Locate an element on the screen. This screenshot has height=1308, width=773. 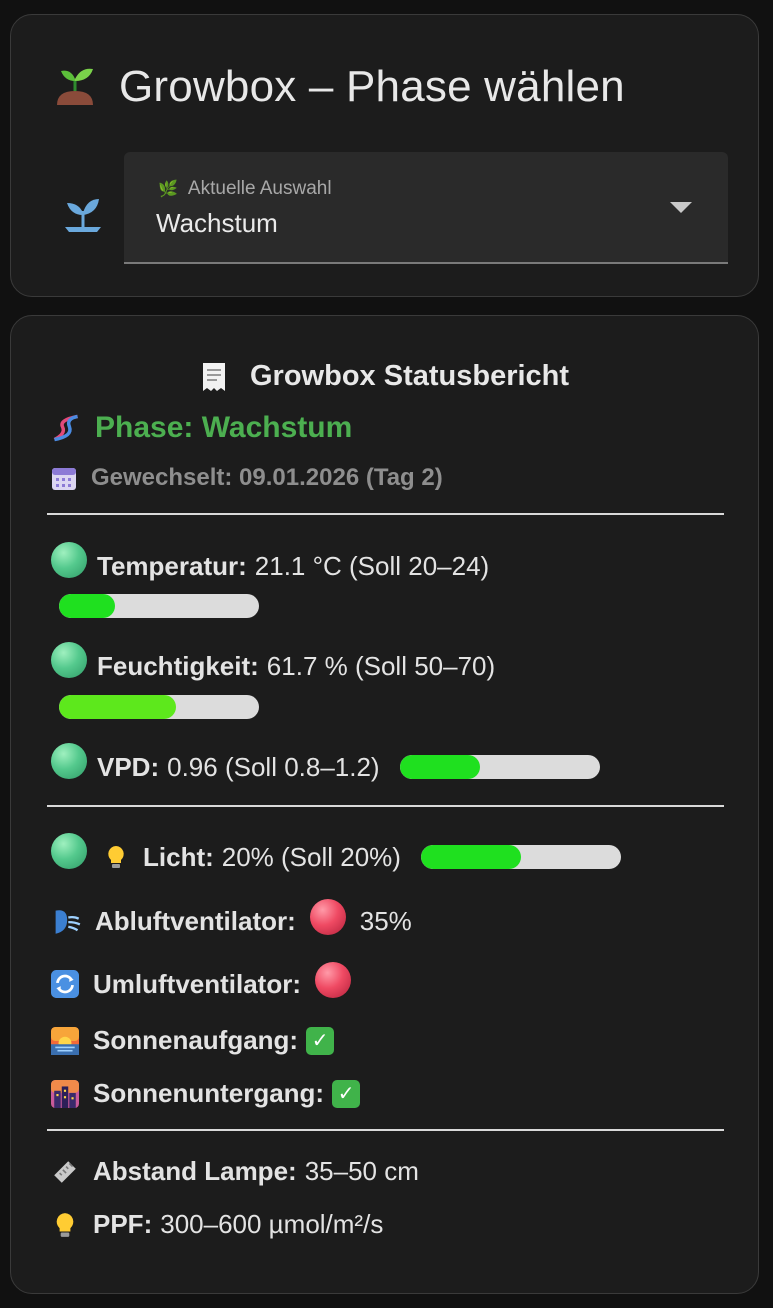
ruler-icon is located at coordinates (65, 1171).